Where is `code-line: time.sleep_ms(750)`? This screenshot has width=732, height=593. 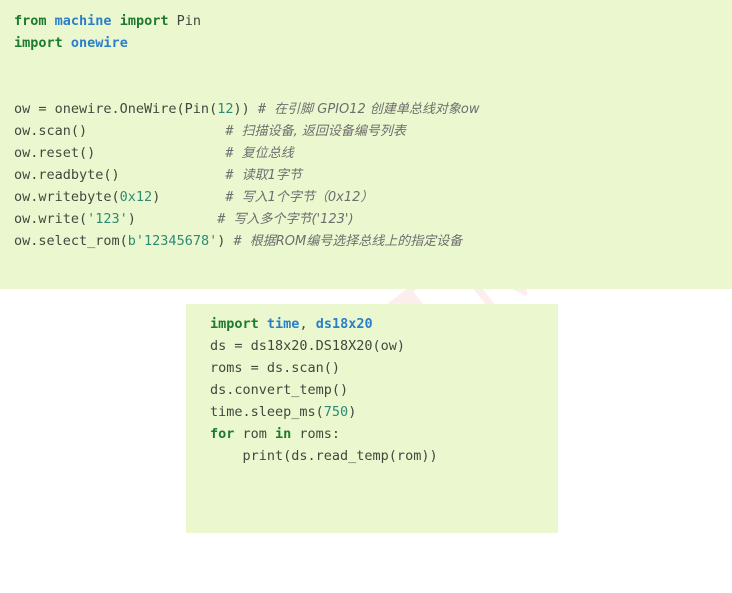 code-line: time.sleep_ms(750) is located at coordinates (384, 412).